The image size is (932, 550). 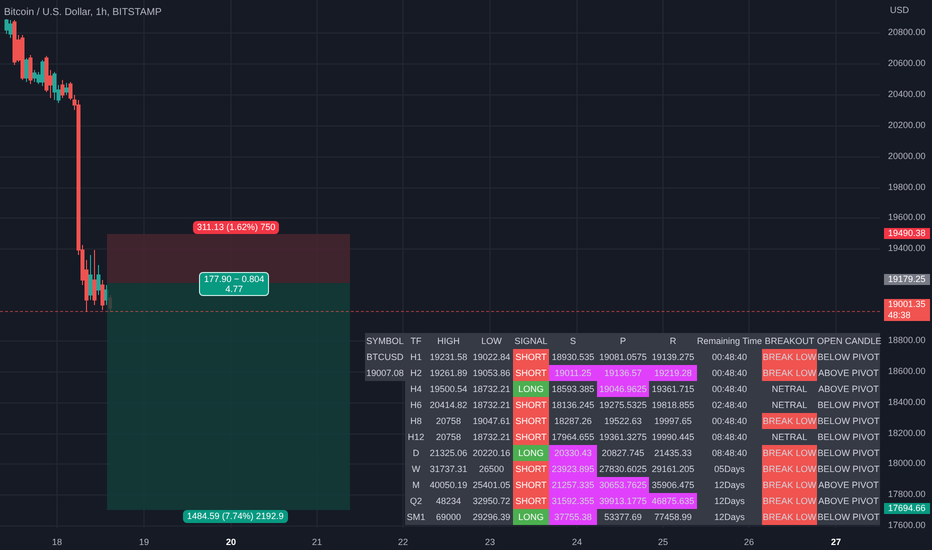 What do you see at coordinates (749, 542) in the screenshot?
I see `time-label: 26` at bounding box center [749, 542].